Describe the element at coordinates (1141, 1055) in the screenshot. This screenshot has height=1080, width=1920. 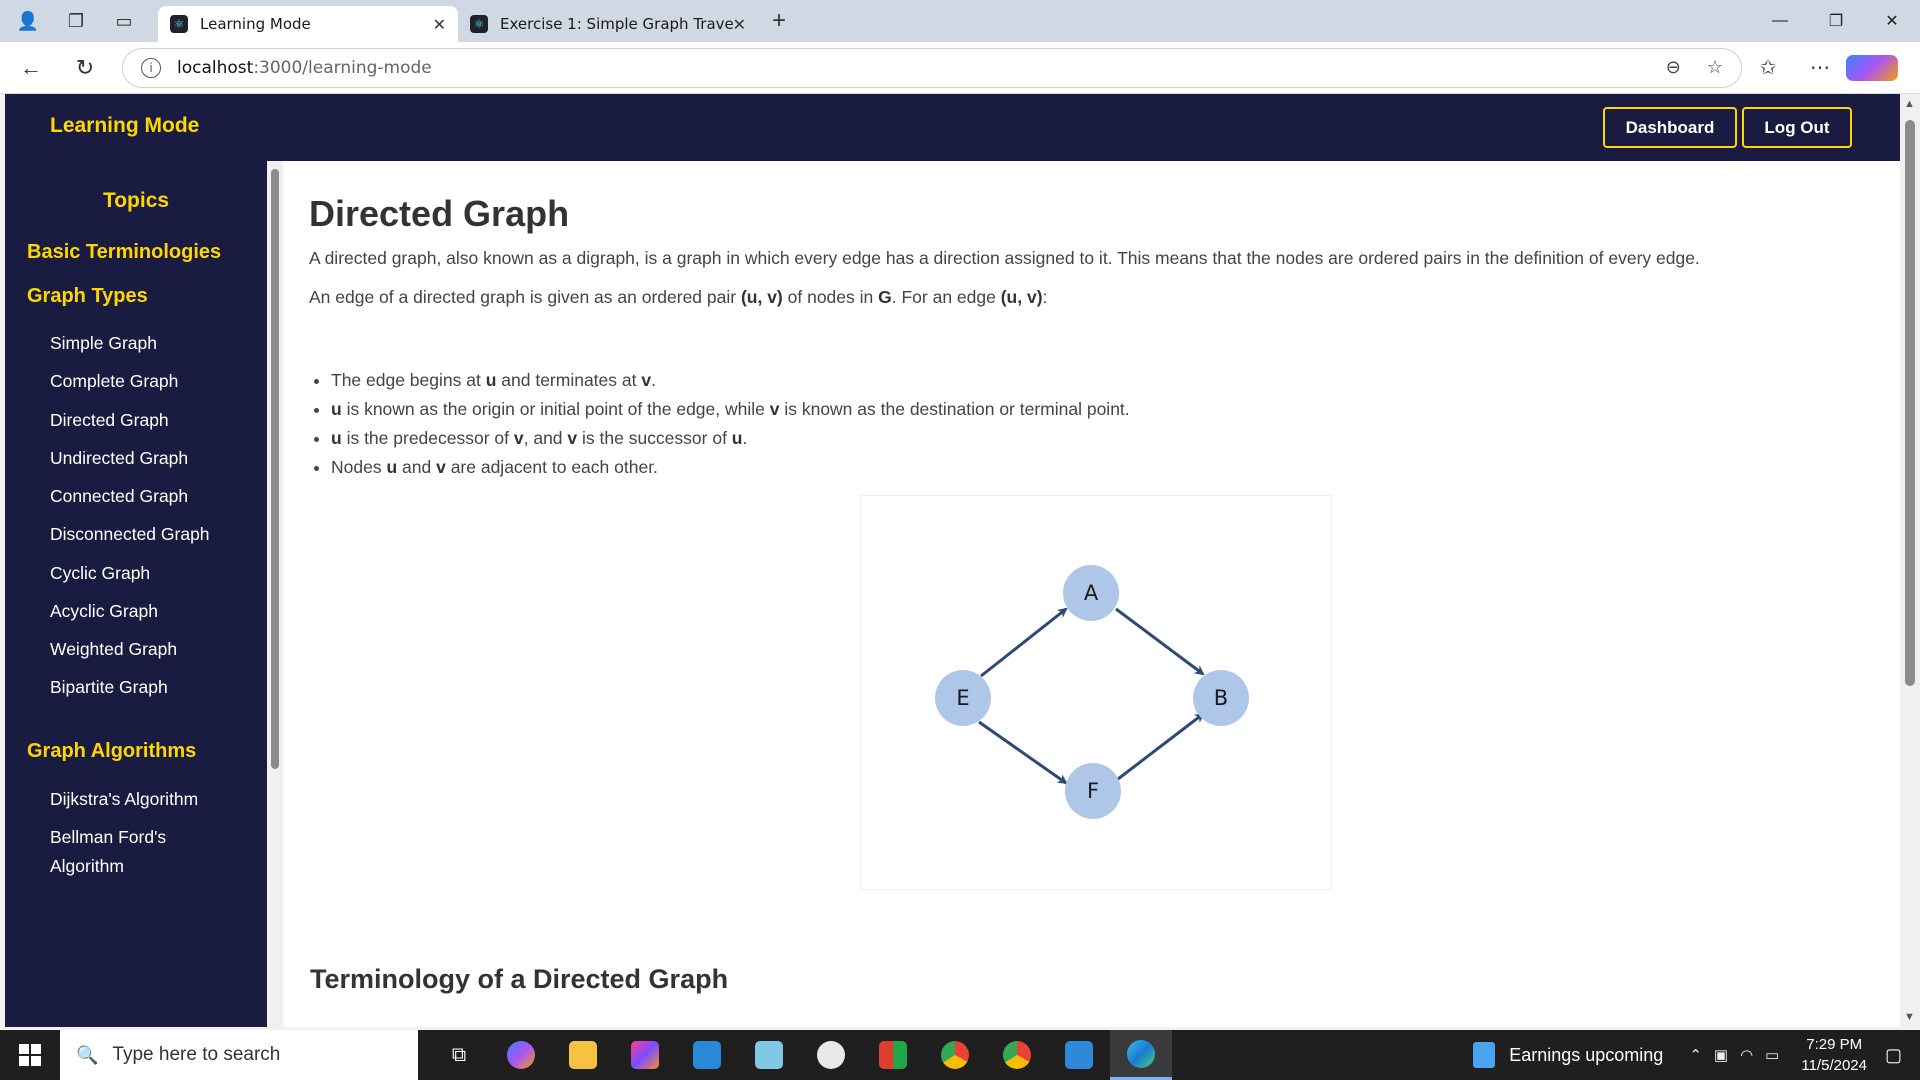
I see `edge-icon` at that location.